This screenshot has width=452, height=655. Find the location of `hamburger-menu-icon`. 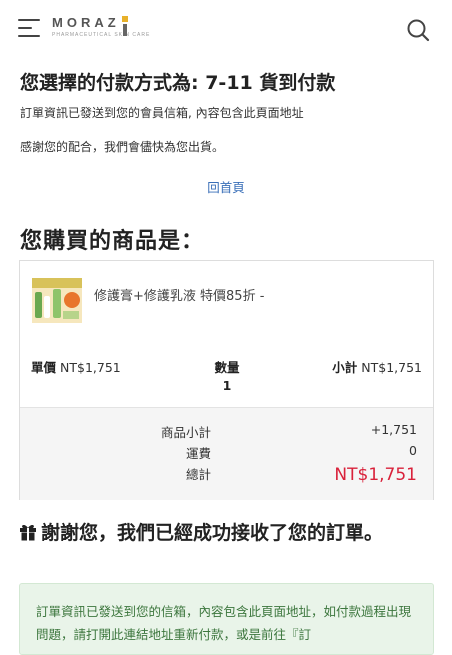

hamburger-menu-icon is located at coordinates (30, 28).